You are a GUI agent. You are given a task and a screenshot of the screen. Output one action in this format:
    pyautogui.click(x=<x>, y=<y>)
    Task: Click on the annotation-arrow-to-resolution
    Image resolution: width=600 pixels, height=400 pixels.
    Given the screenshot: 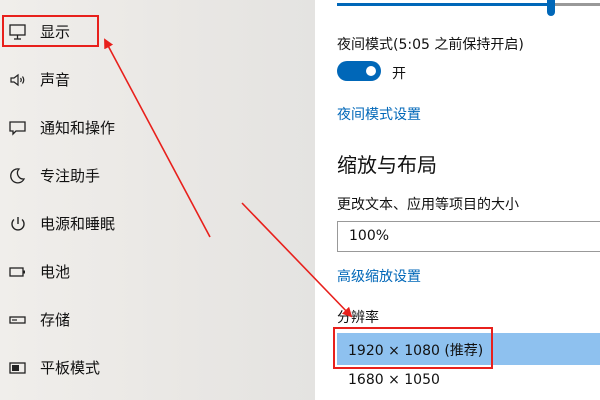 What is the action you would take?
    pyautogui.click(x=297, y=260)
    